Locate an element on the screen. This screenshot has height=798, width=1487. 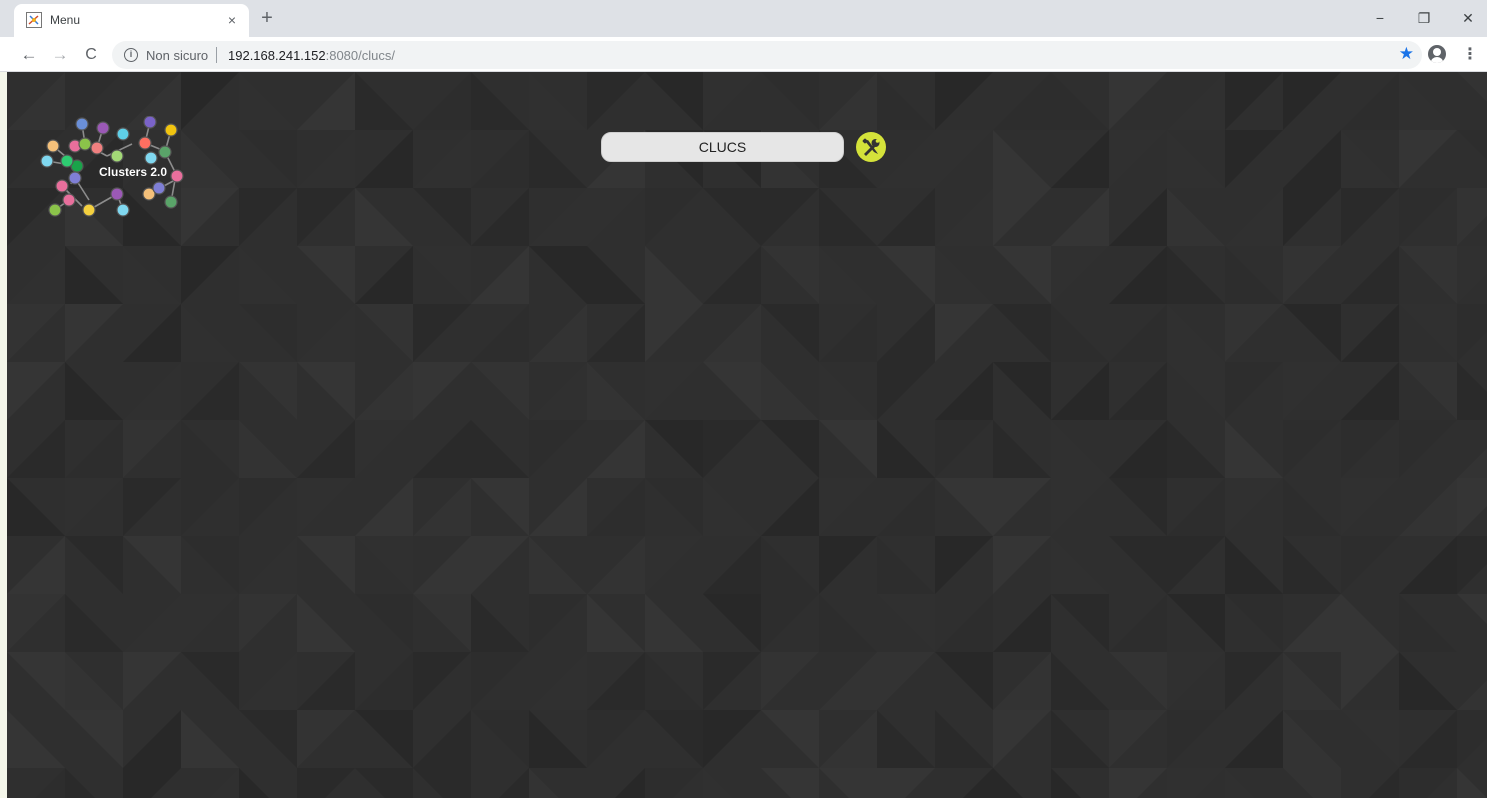
url-text: 192.168.241.152:8080/clucs/ is located at coordinates (311, 55).